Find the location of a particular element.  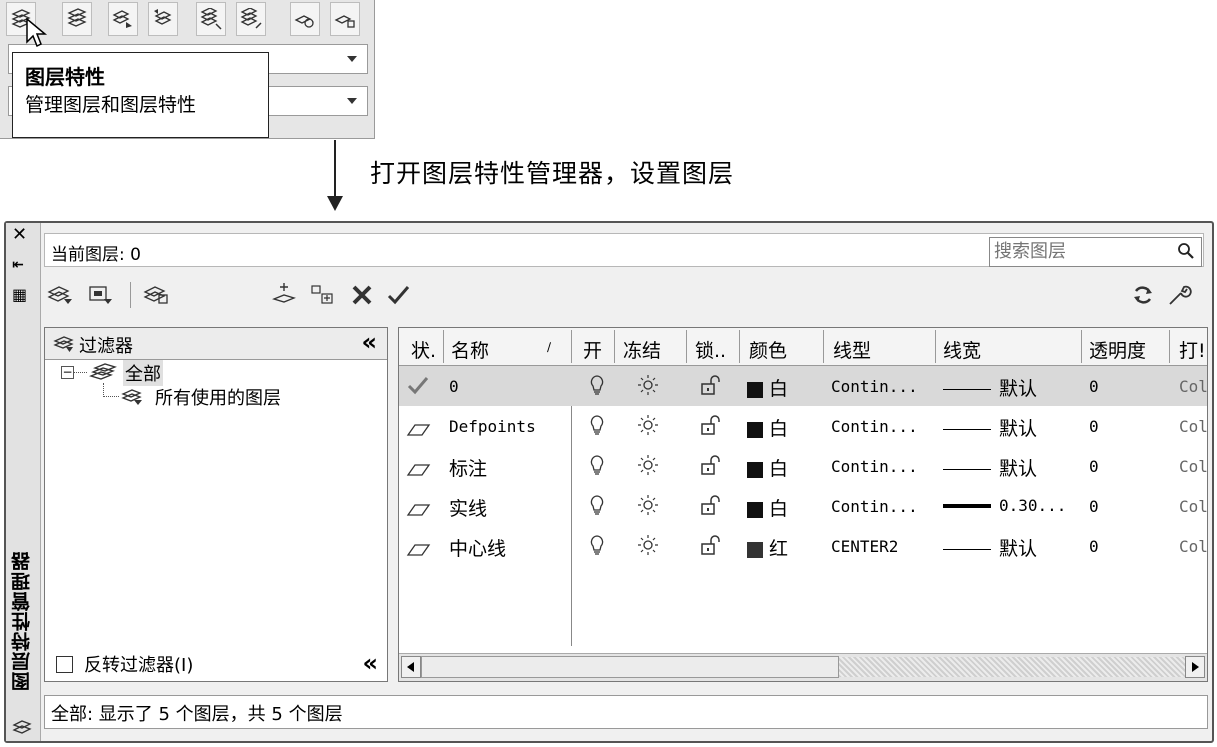

search-icon is located at coordinates (1186, 251).